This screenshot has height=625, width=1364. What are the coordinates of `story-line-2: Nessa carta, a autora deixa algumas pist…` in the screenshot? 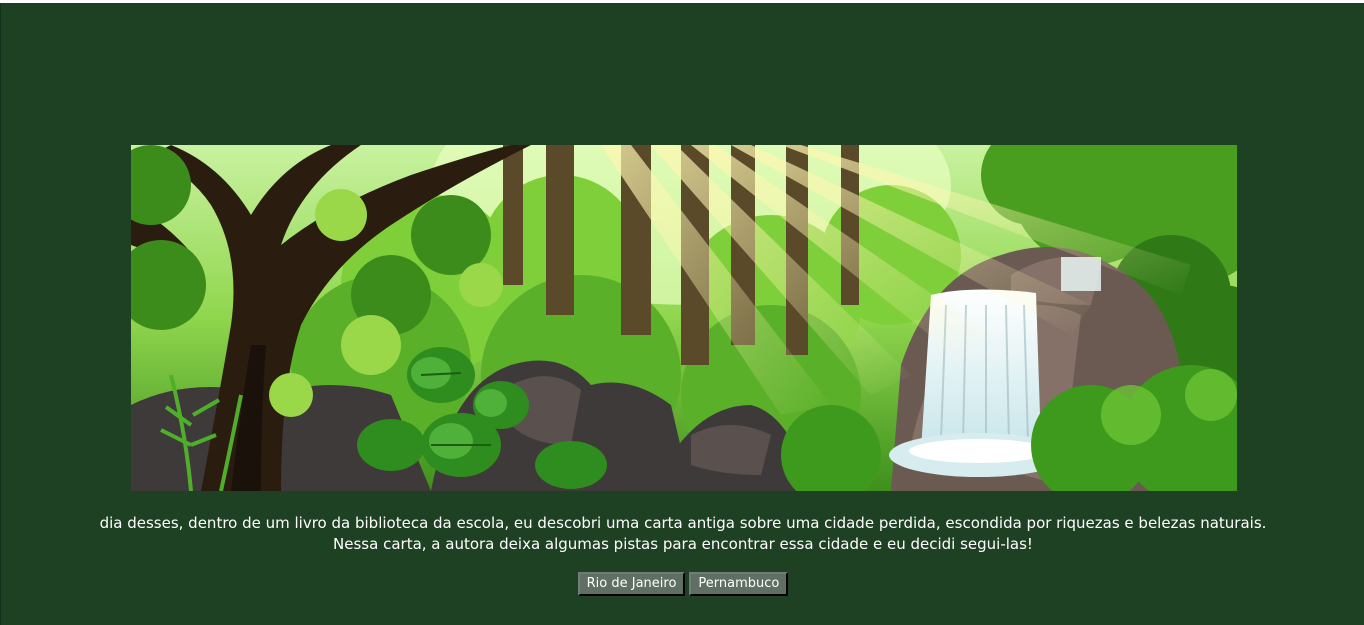 It's located at (683, 544).